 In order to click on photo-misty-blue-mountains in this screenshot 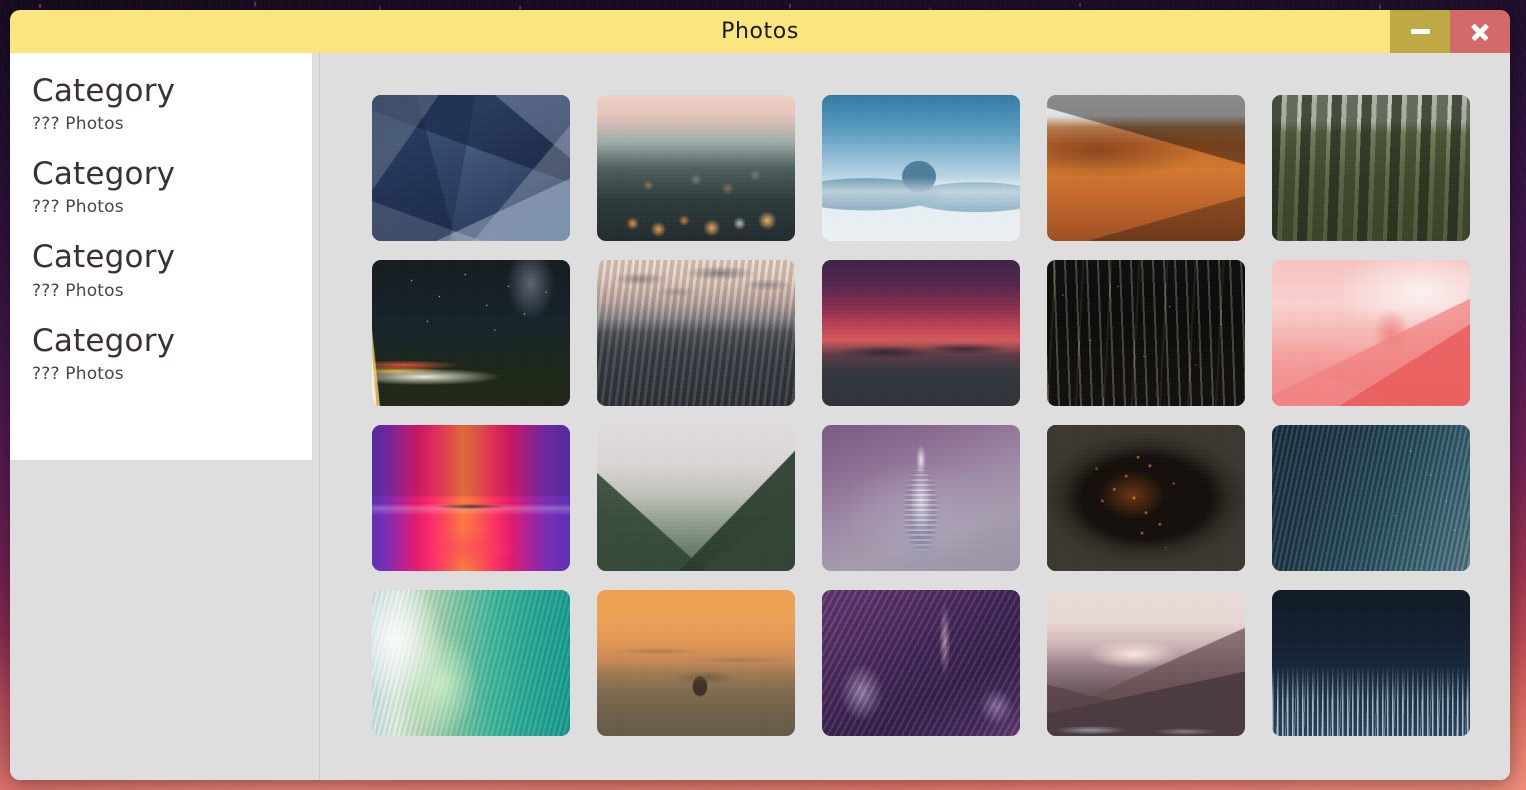, I will do `click(921, 168)`.